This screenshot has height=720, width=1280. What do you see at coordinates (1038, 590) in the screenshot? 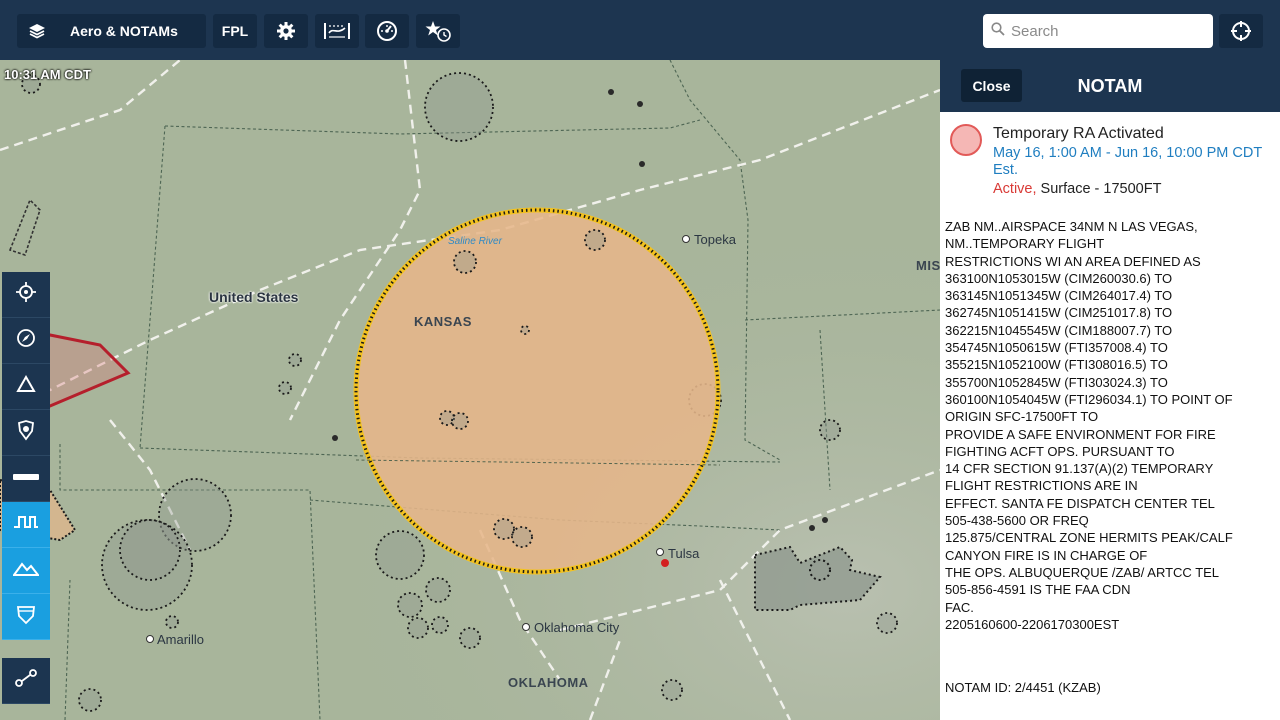
I see `notam-body-line: 505-856-4591 IS THE FAA CDN` at bounding box center [1038, 590].